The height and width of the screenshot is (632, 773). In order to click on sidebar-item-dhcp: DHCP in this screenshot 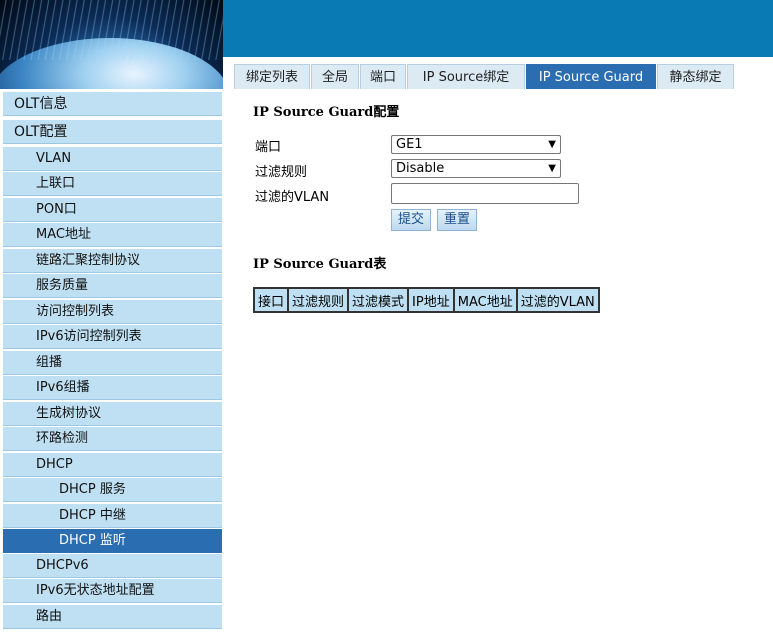, I will do `click(112, 465)`.